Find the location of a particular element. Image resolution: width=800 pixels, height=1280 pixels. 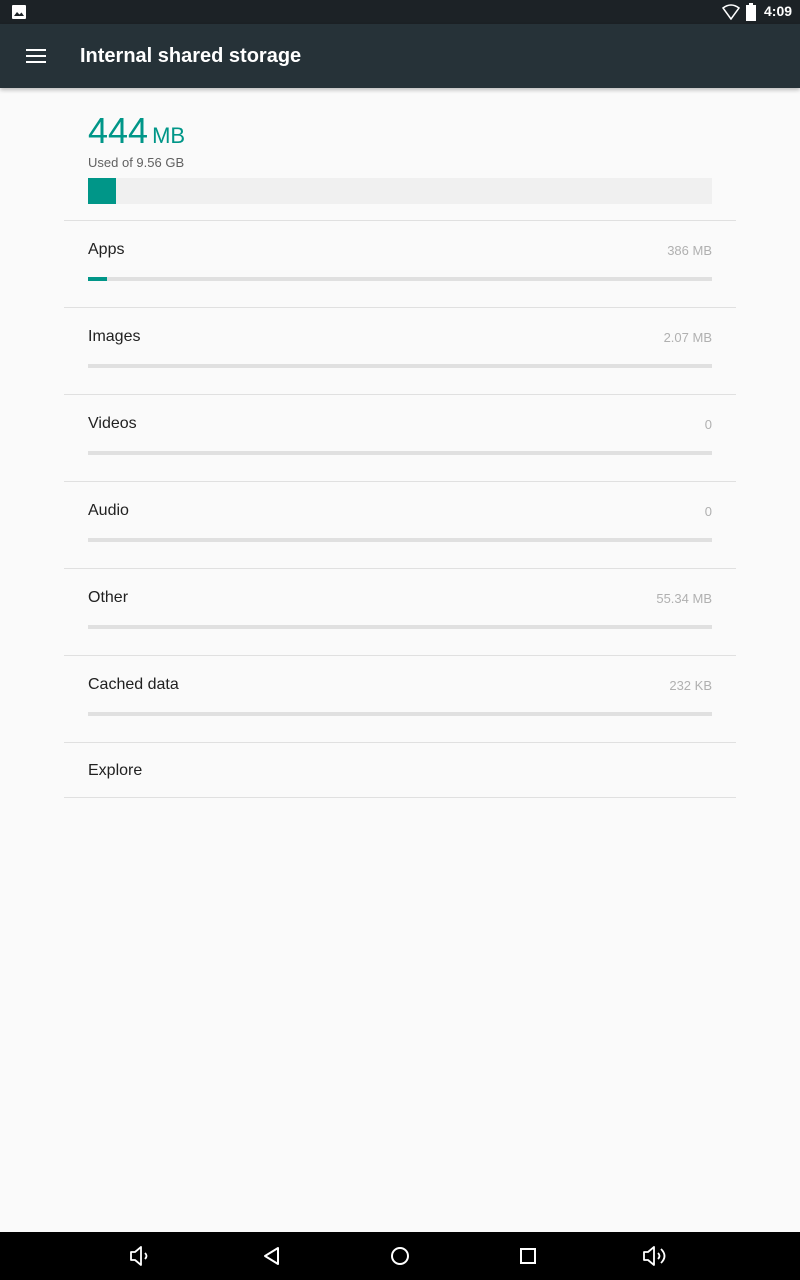

category-row-other: Other 55.34 MB is located at coordinates (400, 612).